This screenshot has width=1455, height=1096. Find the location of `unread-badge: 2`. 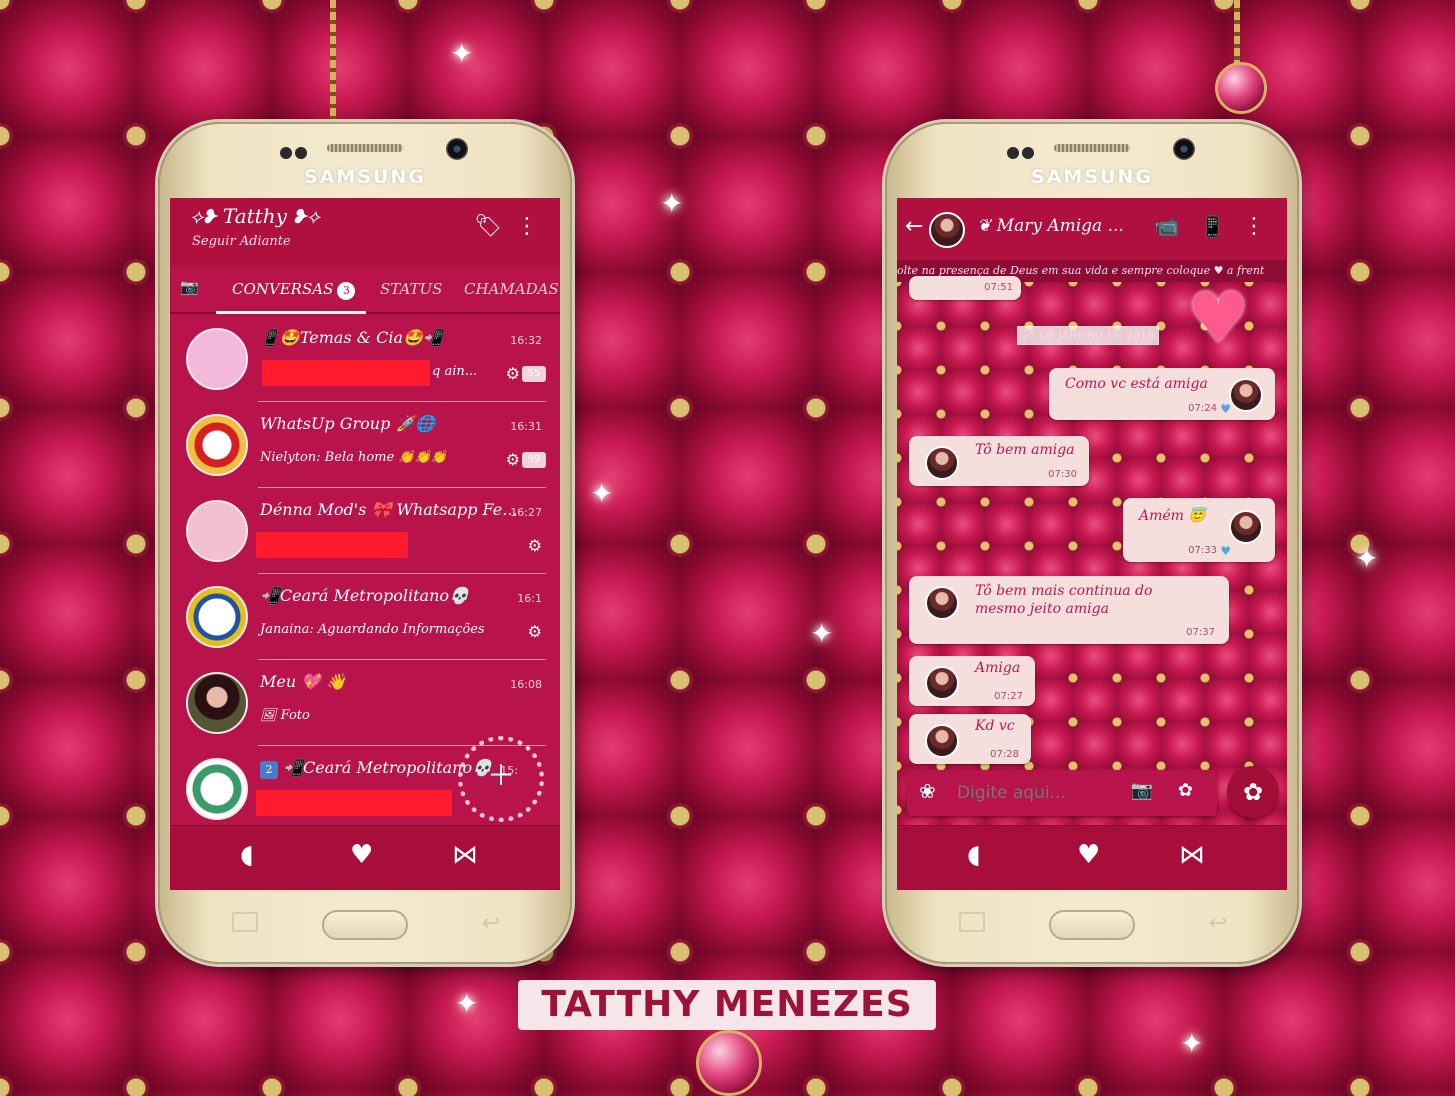

unread-badge: 2 is located at coordinates (269, 770).